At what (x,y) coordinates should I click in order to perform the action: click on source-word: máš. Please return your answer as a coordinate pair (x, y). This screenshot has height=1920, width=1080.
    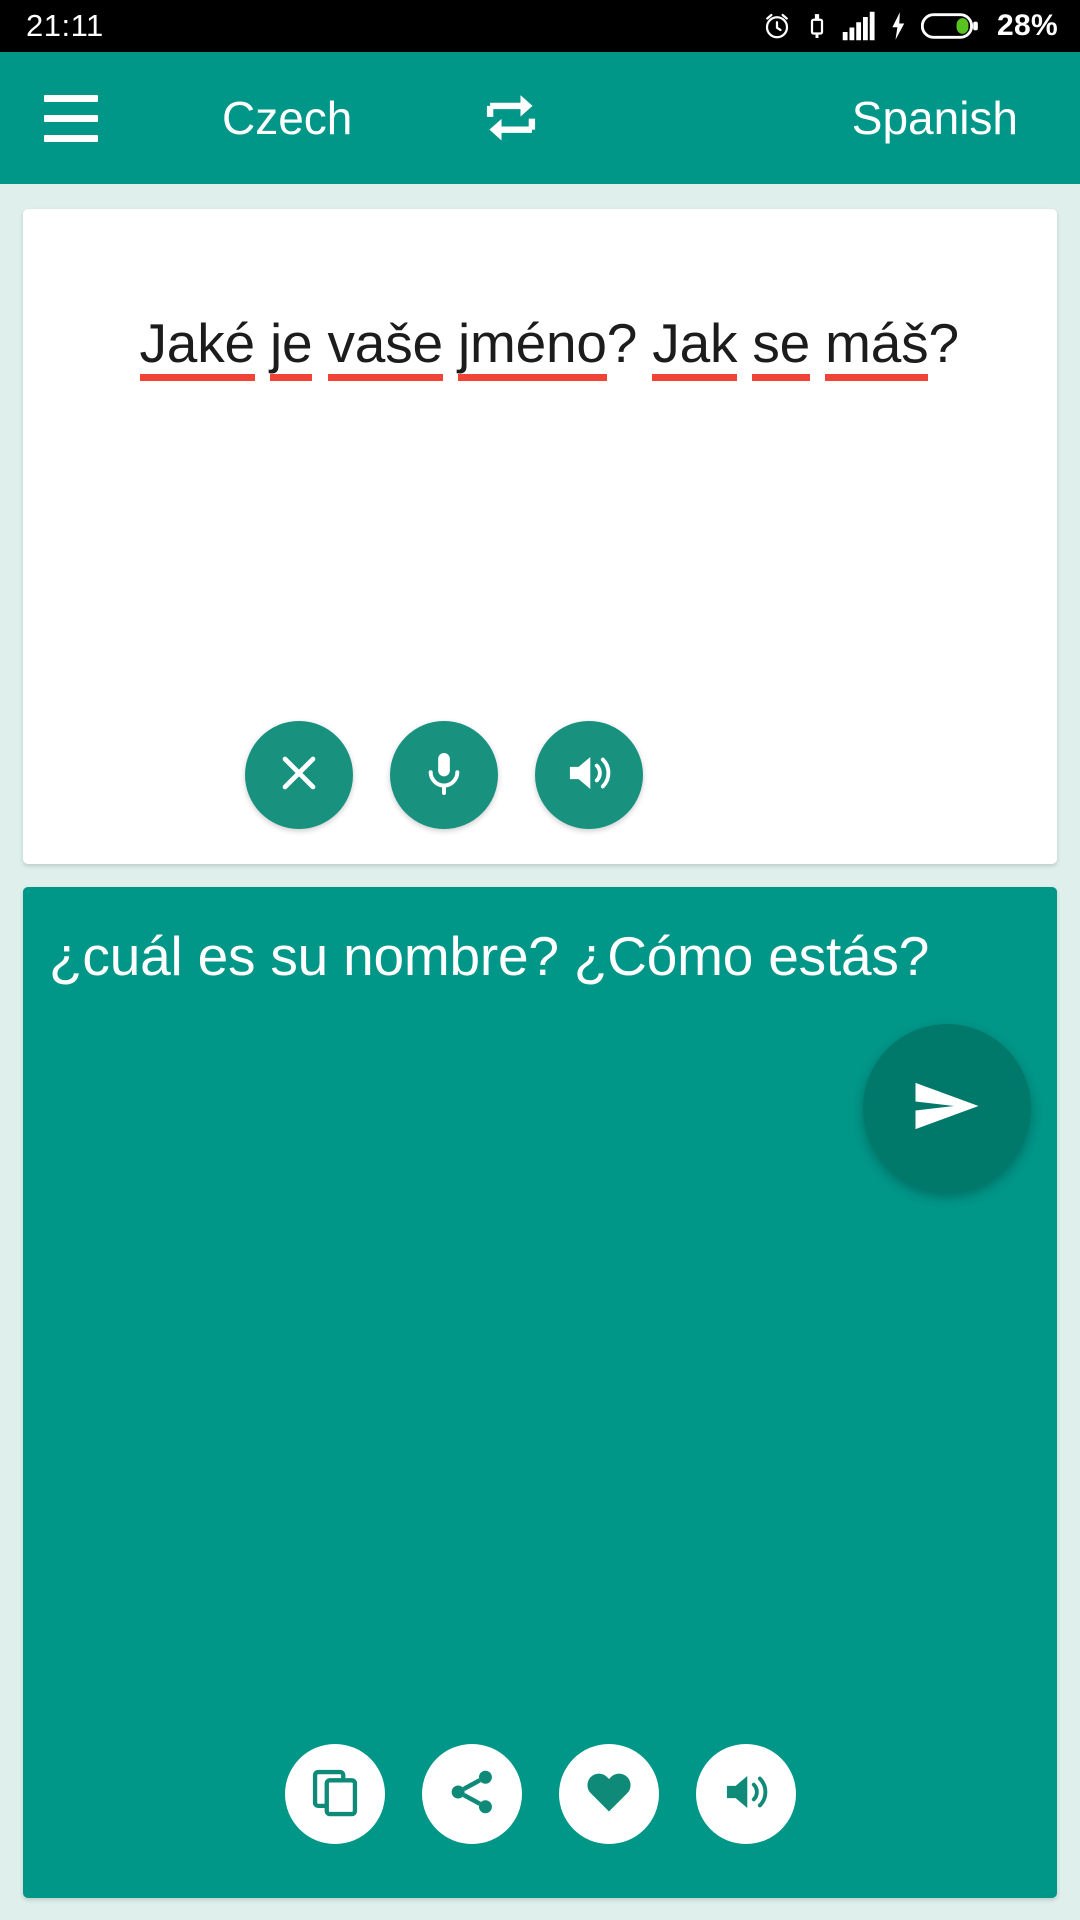
    Looking at the image, I should click on (877, 347).